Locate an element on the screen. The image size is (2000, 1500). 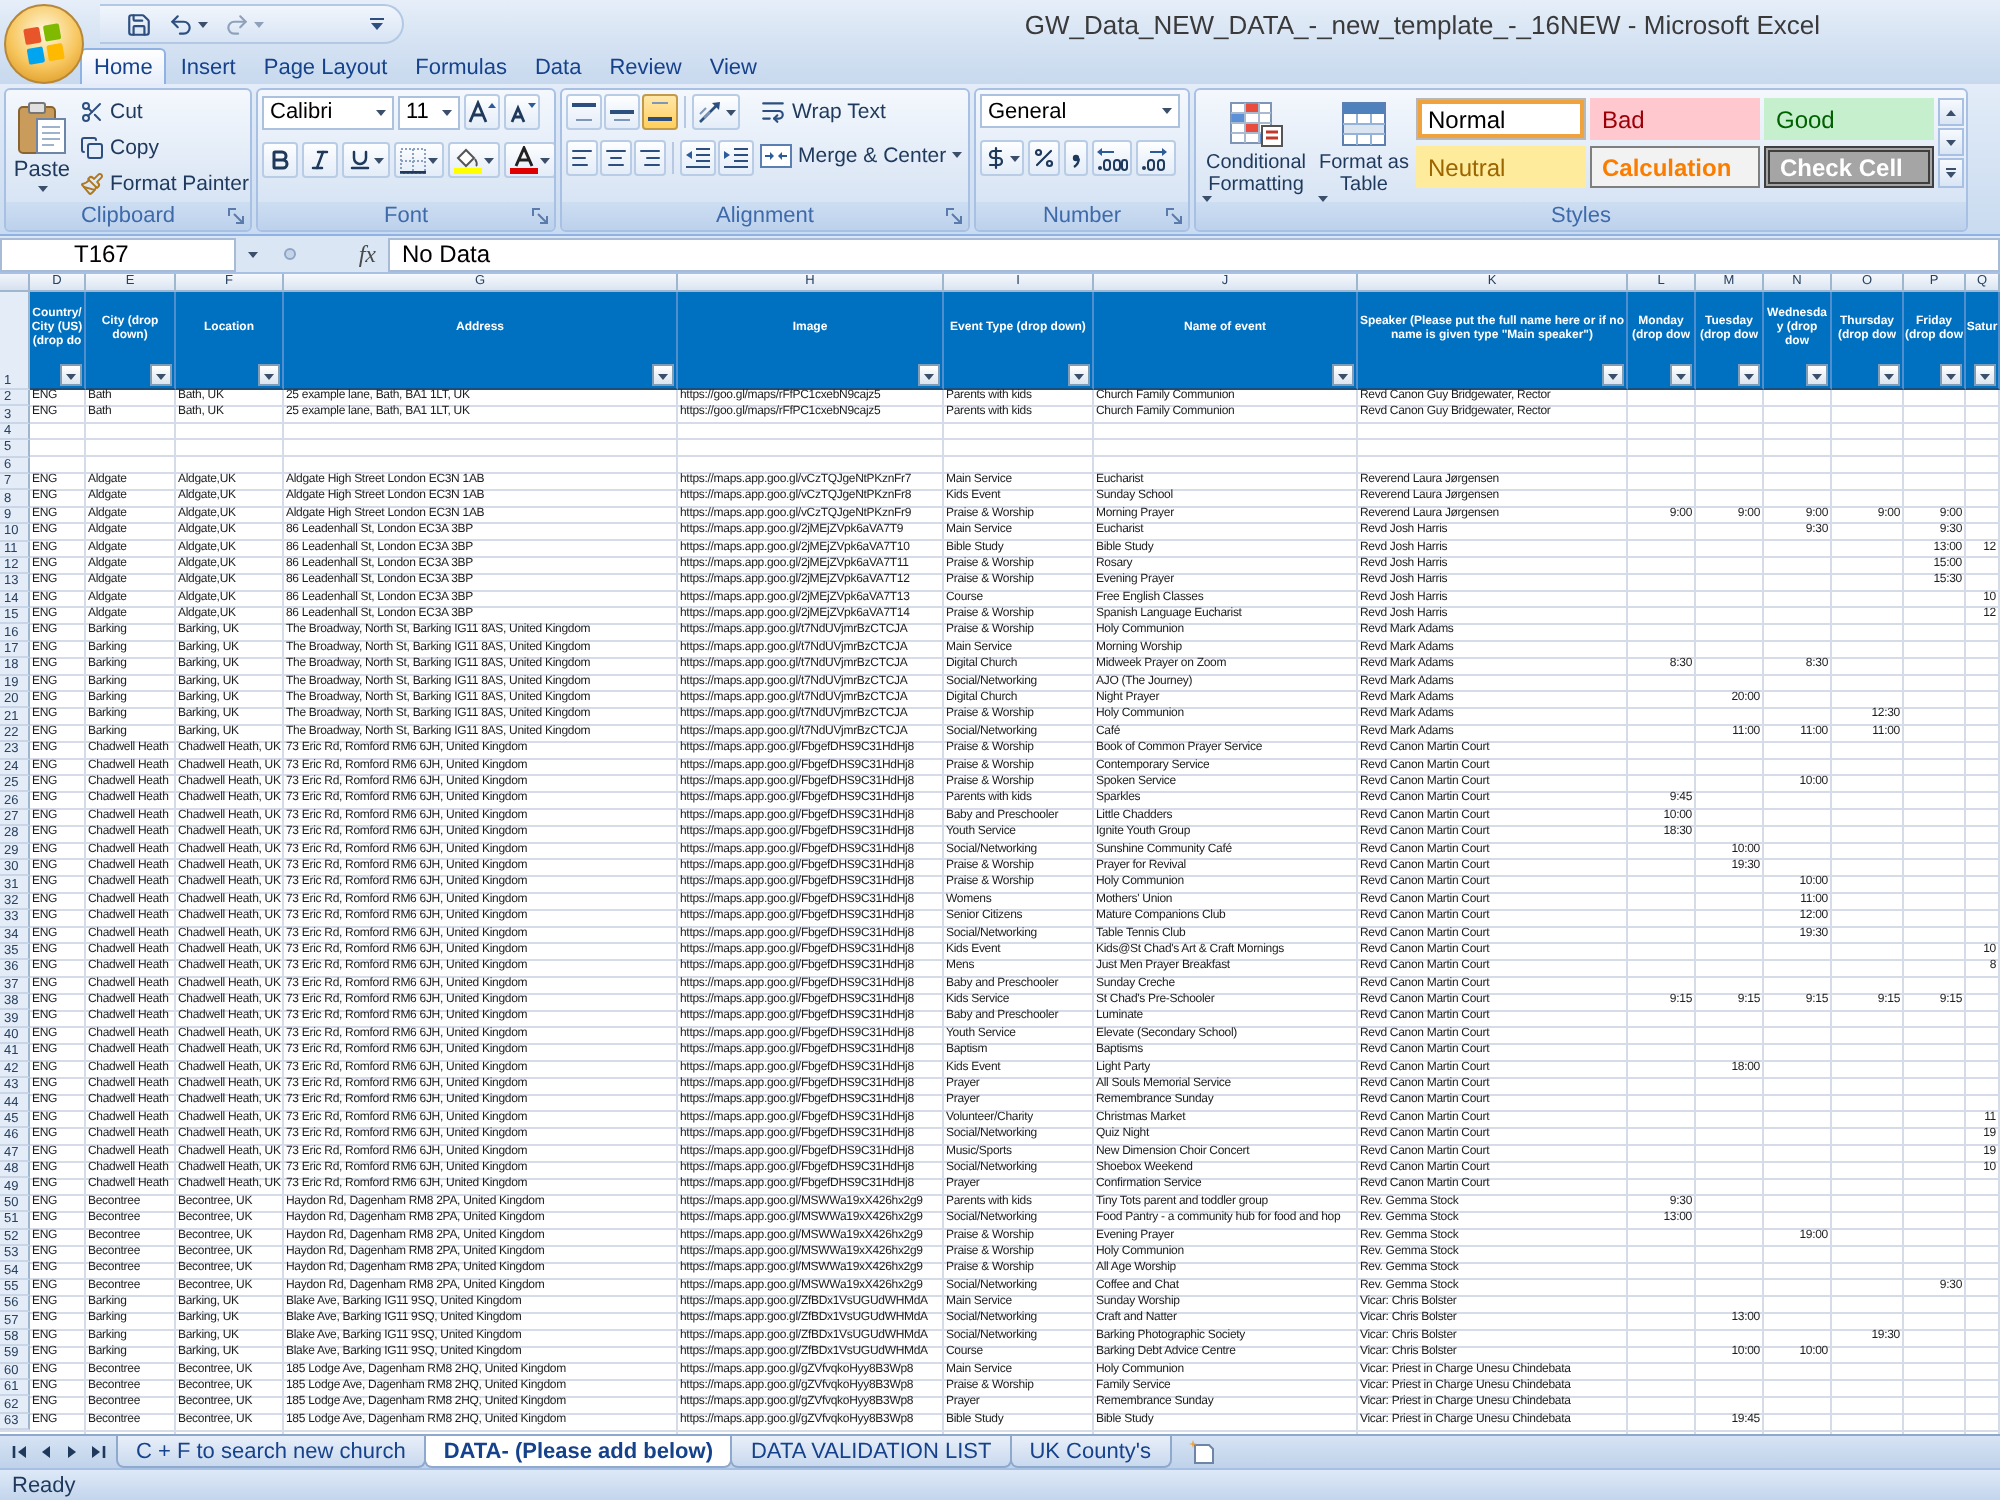
text-orientation-button is located at coordinates (716, 112).